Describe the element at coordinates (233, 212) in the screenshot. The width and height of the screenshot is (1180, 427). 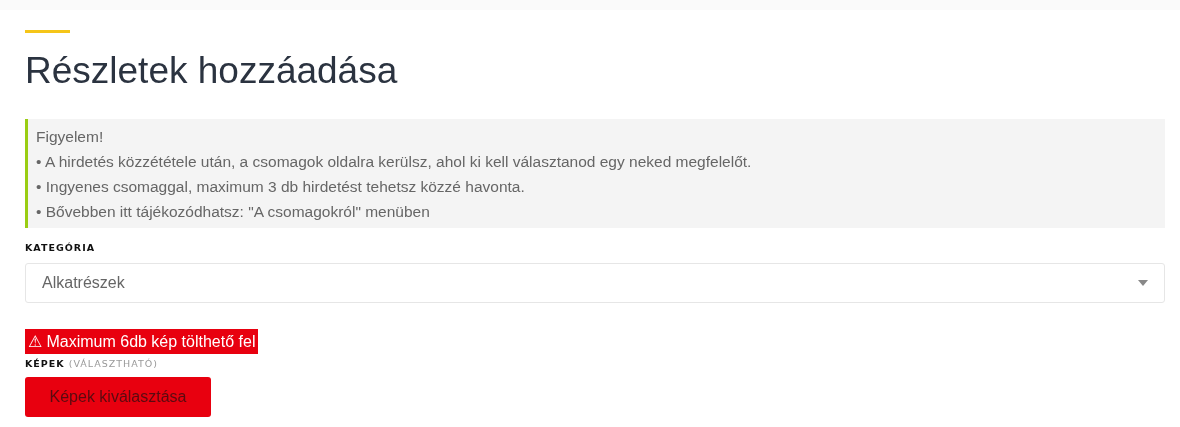
I see `notice-line: • Bővebben itt tájékozódhatsz: "A csomagokról" menüben` at that location.